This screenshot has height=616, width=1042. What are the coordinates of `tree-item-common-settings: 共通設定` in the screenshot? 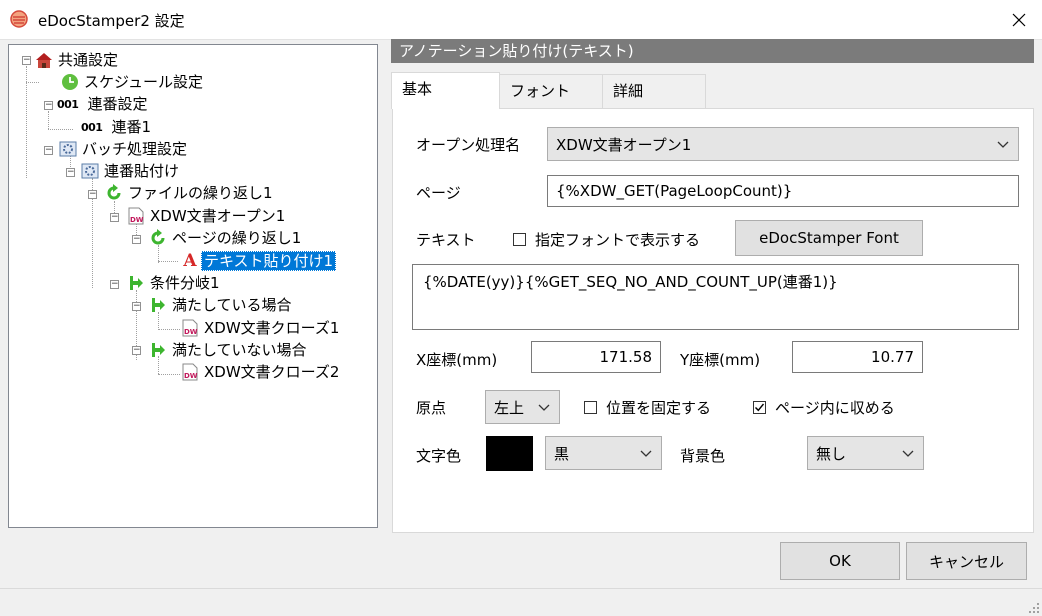 It's located at (78, 60).